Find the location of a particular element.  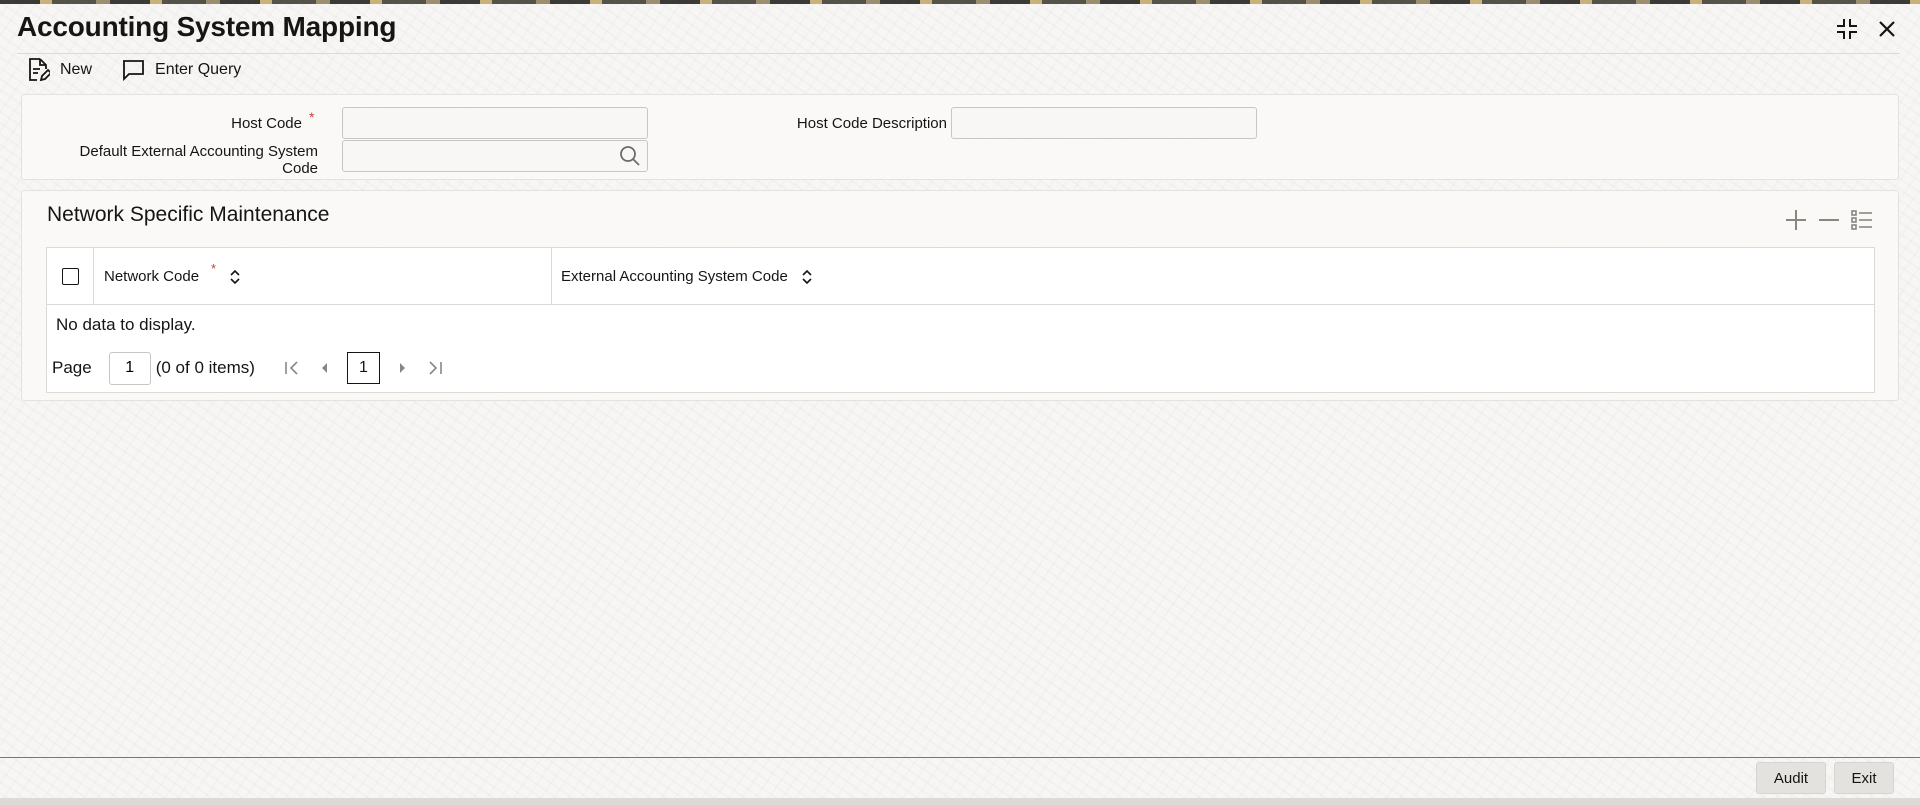

host-code-label: Host Code is located at coordinates (266, 123).